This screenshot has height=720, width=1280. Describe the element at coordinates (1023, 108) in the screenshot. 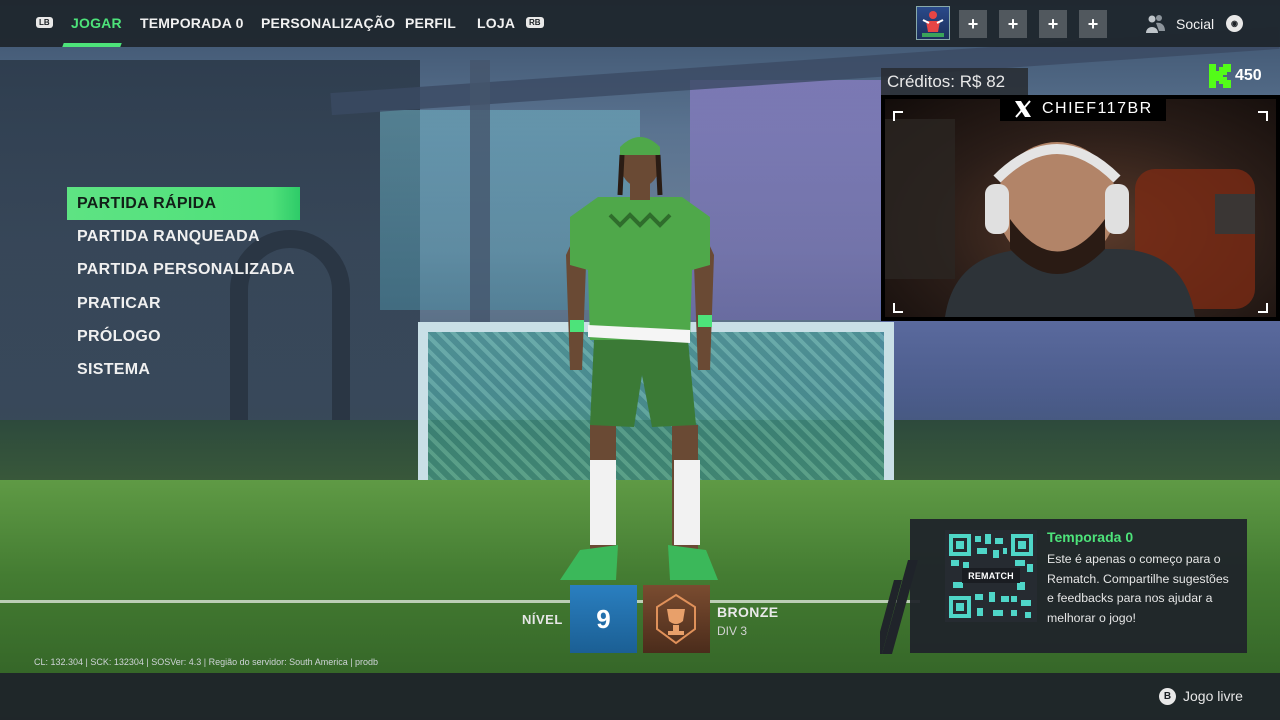

I see `x-logo-icon` at that location.